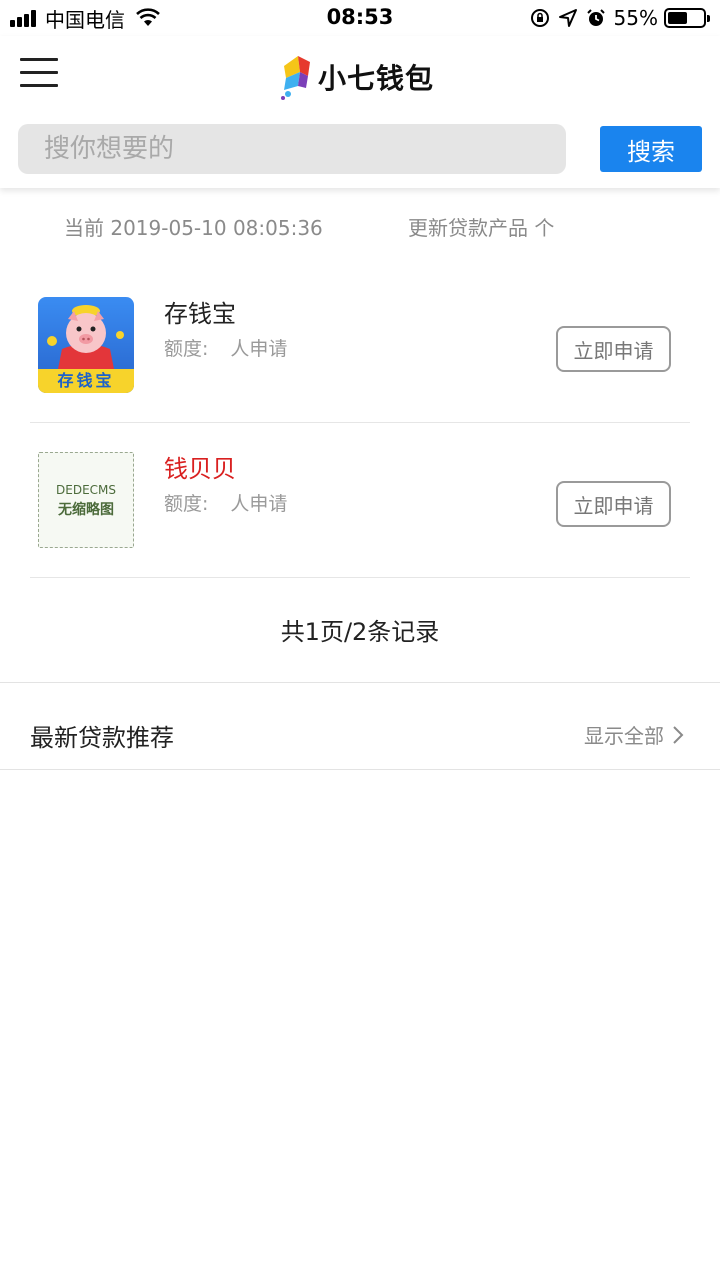 The height and width of the screenshot is (1280, 720). Describe the element at coordinates (635, 18) in the screenshot. I see `battery-percent: 55%` at that location.